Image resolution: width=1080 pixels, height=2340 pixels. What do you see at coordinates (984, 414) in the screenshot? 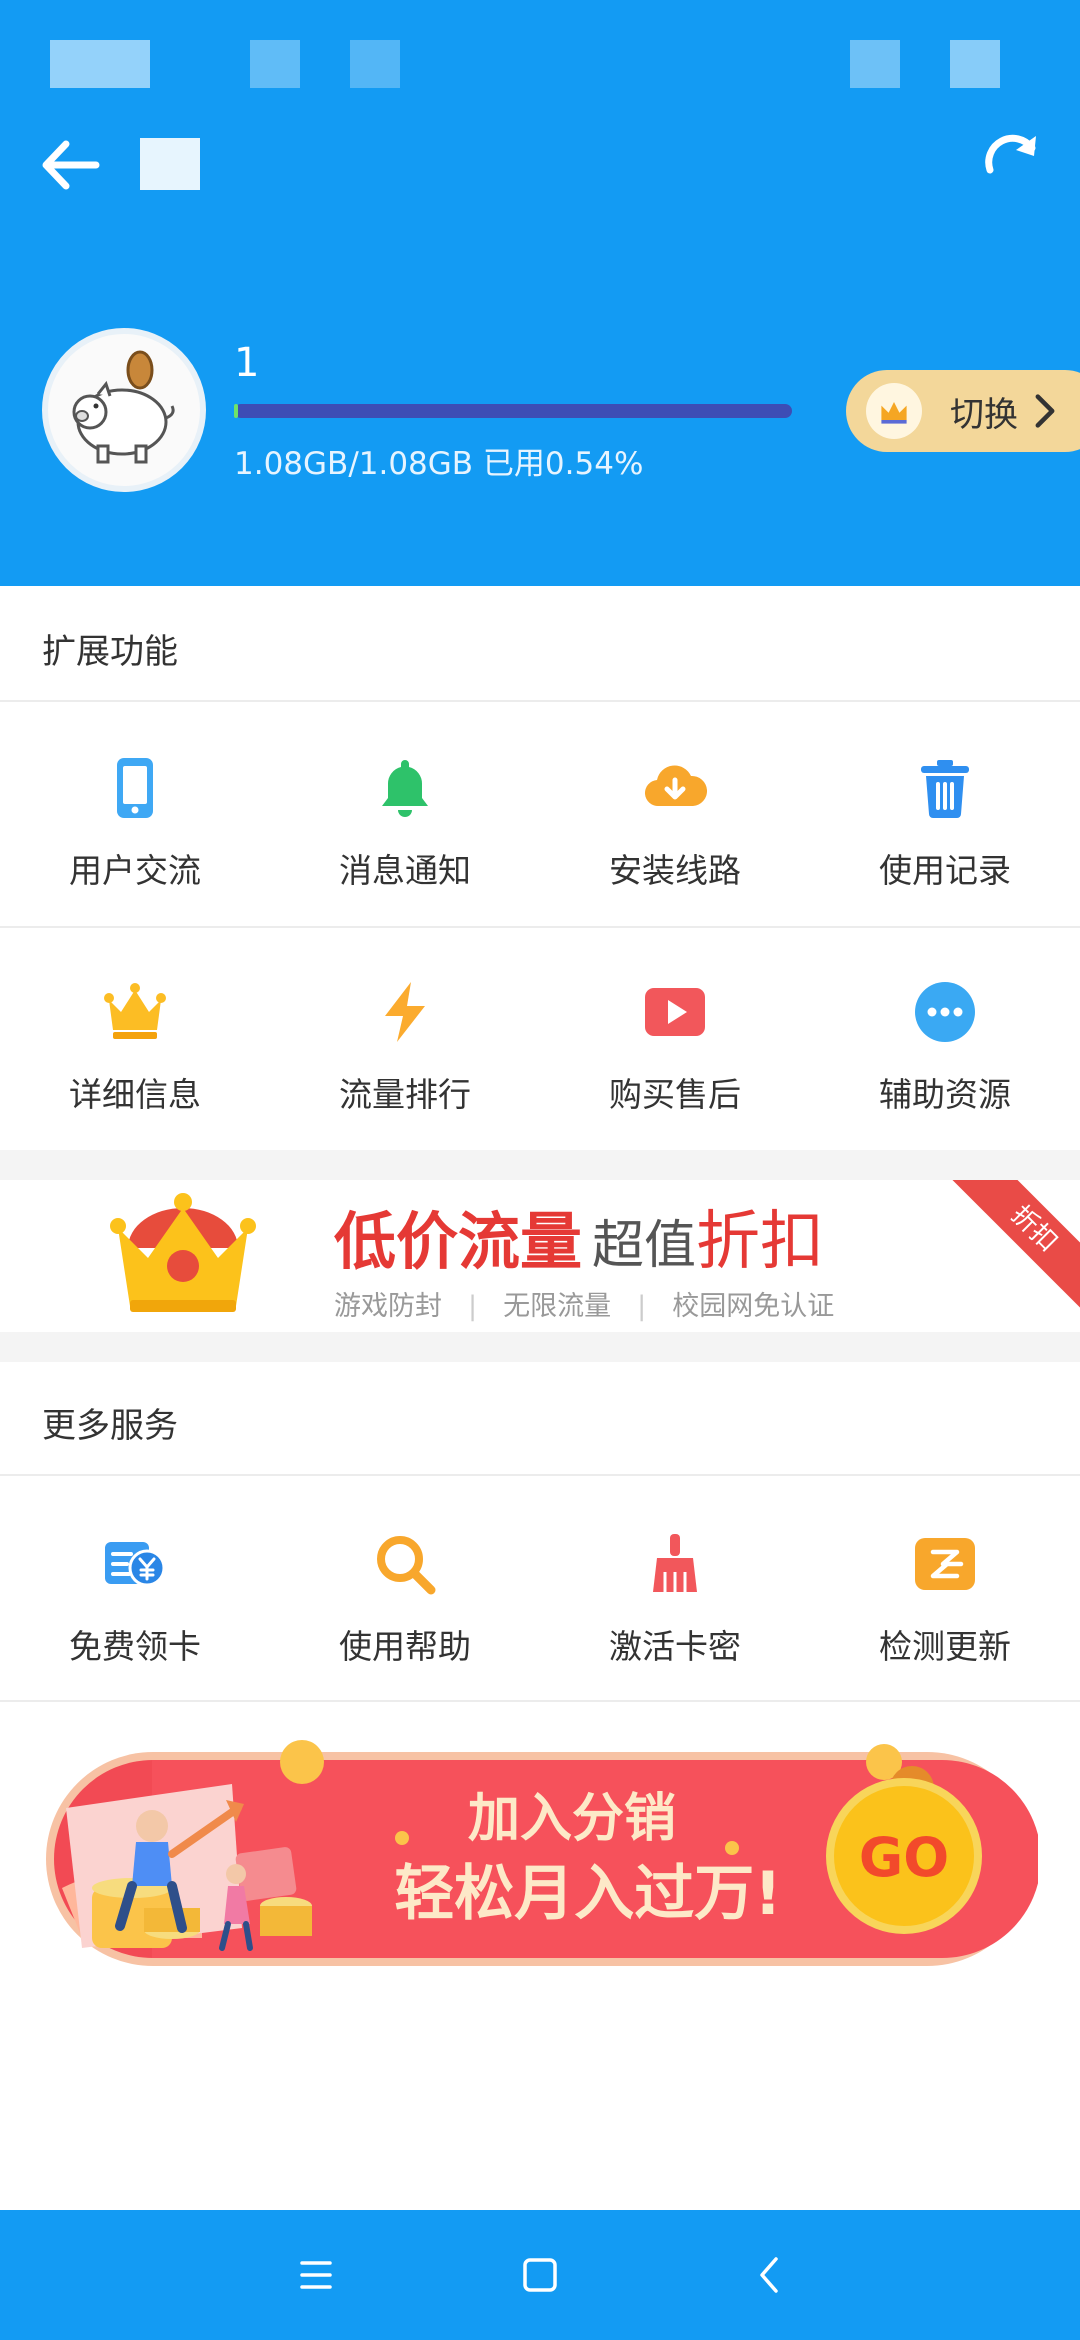
I see `switch-label: 切换` at bounding box center [984, 414].